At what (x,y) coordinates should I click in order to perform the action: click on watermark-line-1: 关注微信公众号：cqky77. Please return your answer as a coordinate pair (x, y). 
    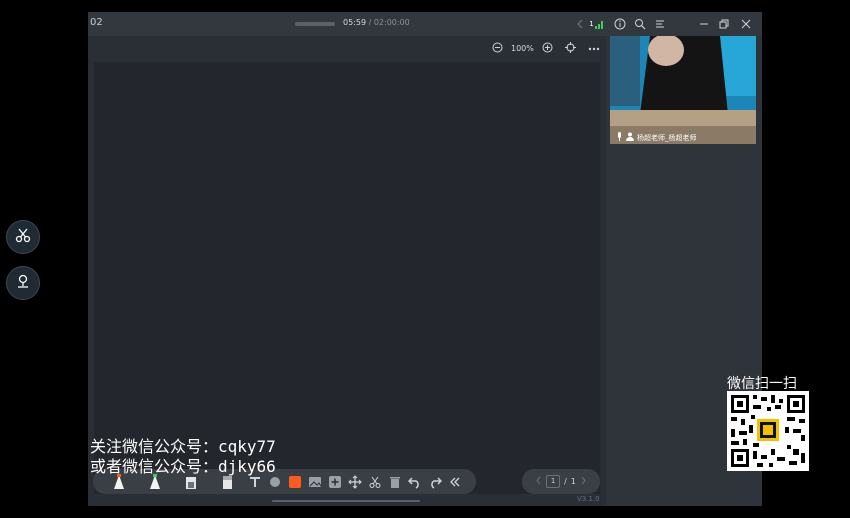
    Looking at the image, I should click on (183, 446).